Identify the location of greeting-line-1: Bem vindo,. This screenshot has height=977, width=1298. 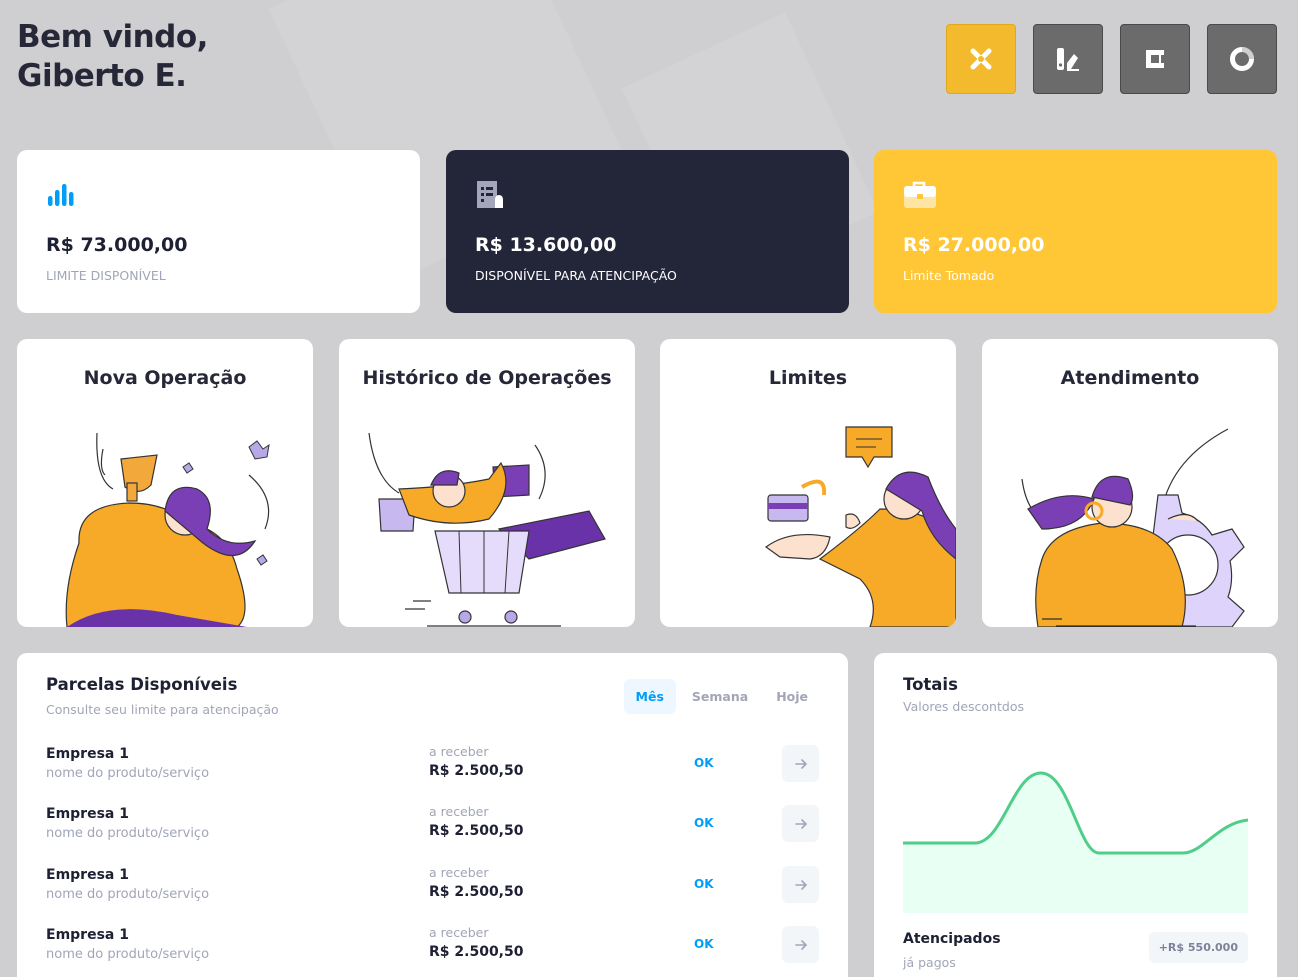
(112, 37).